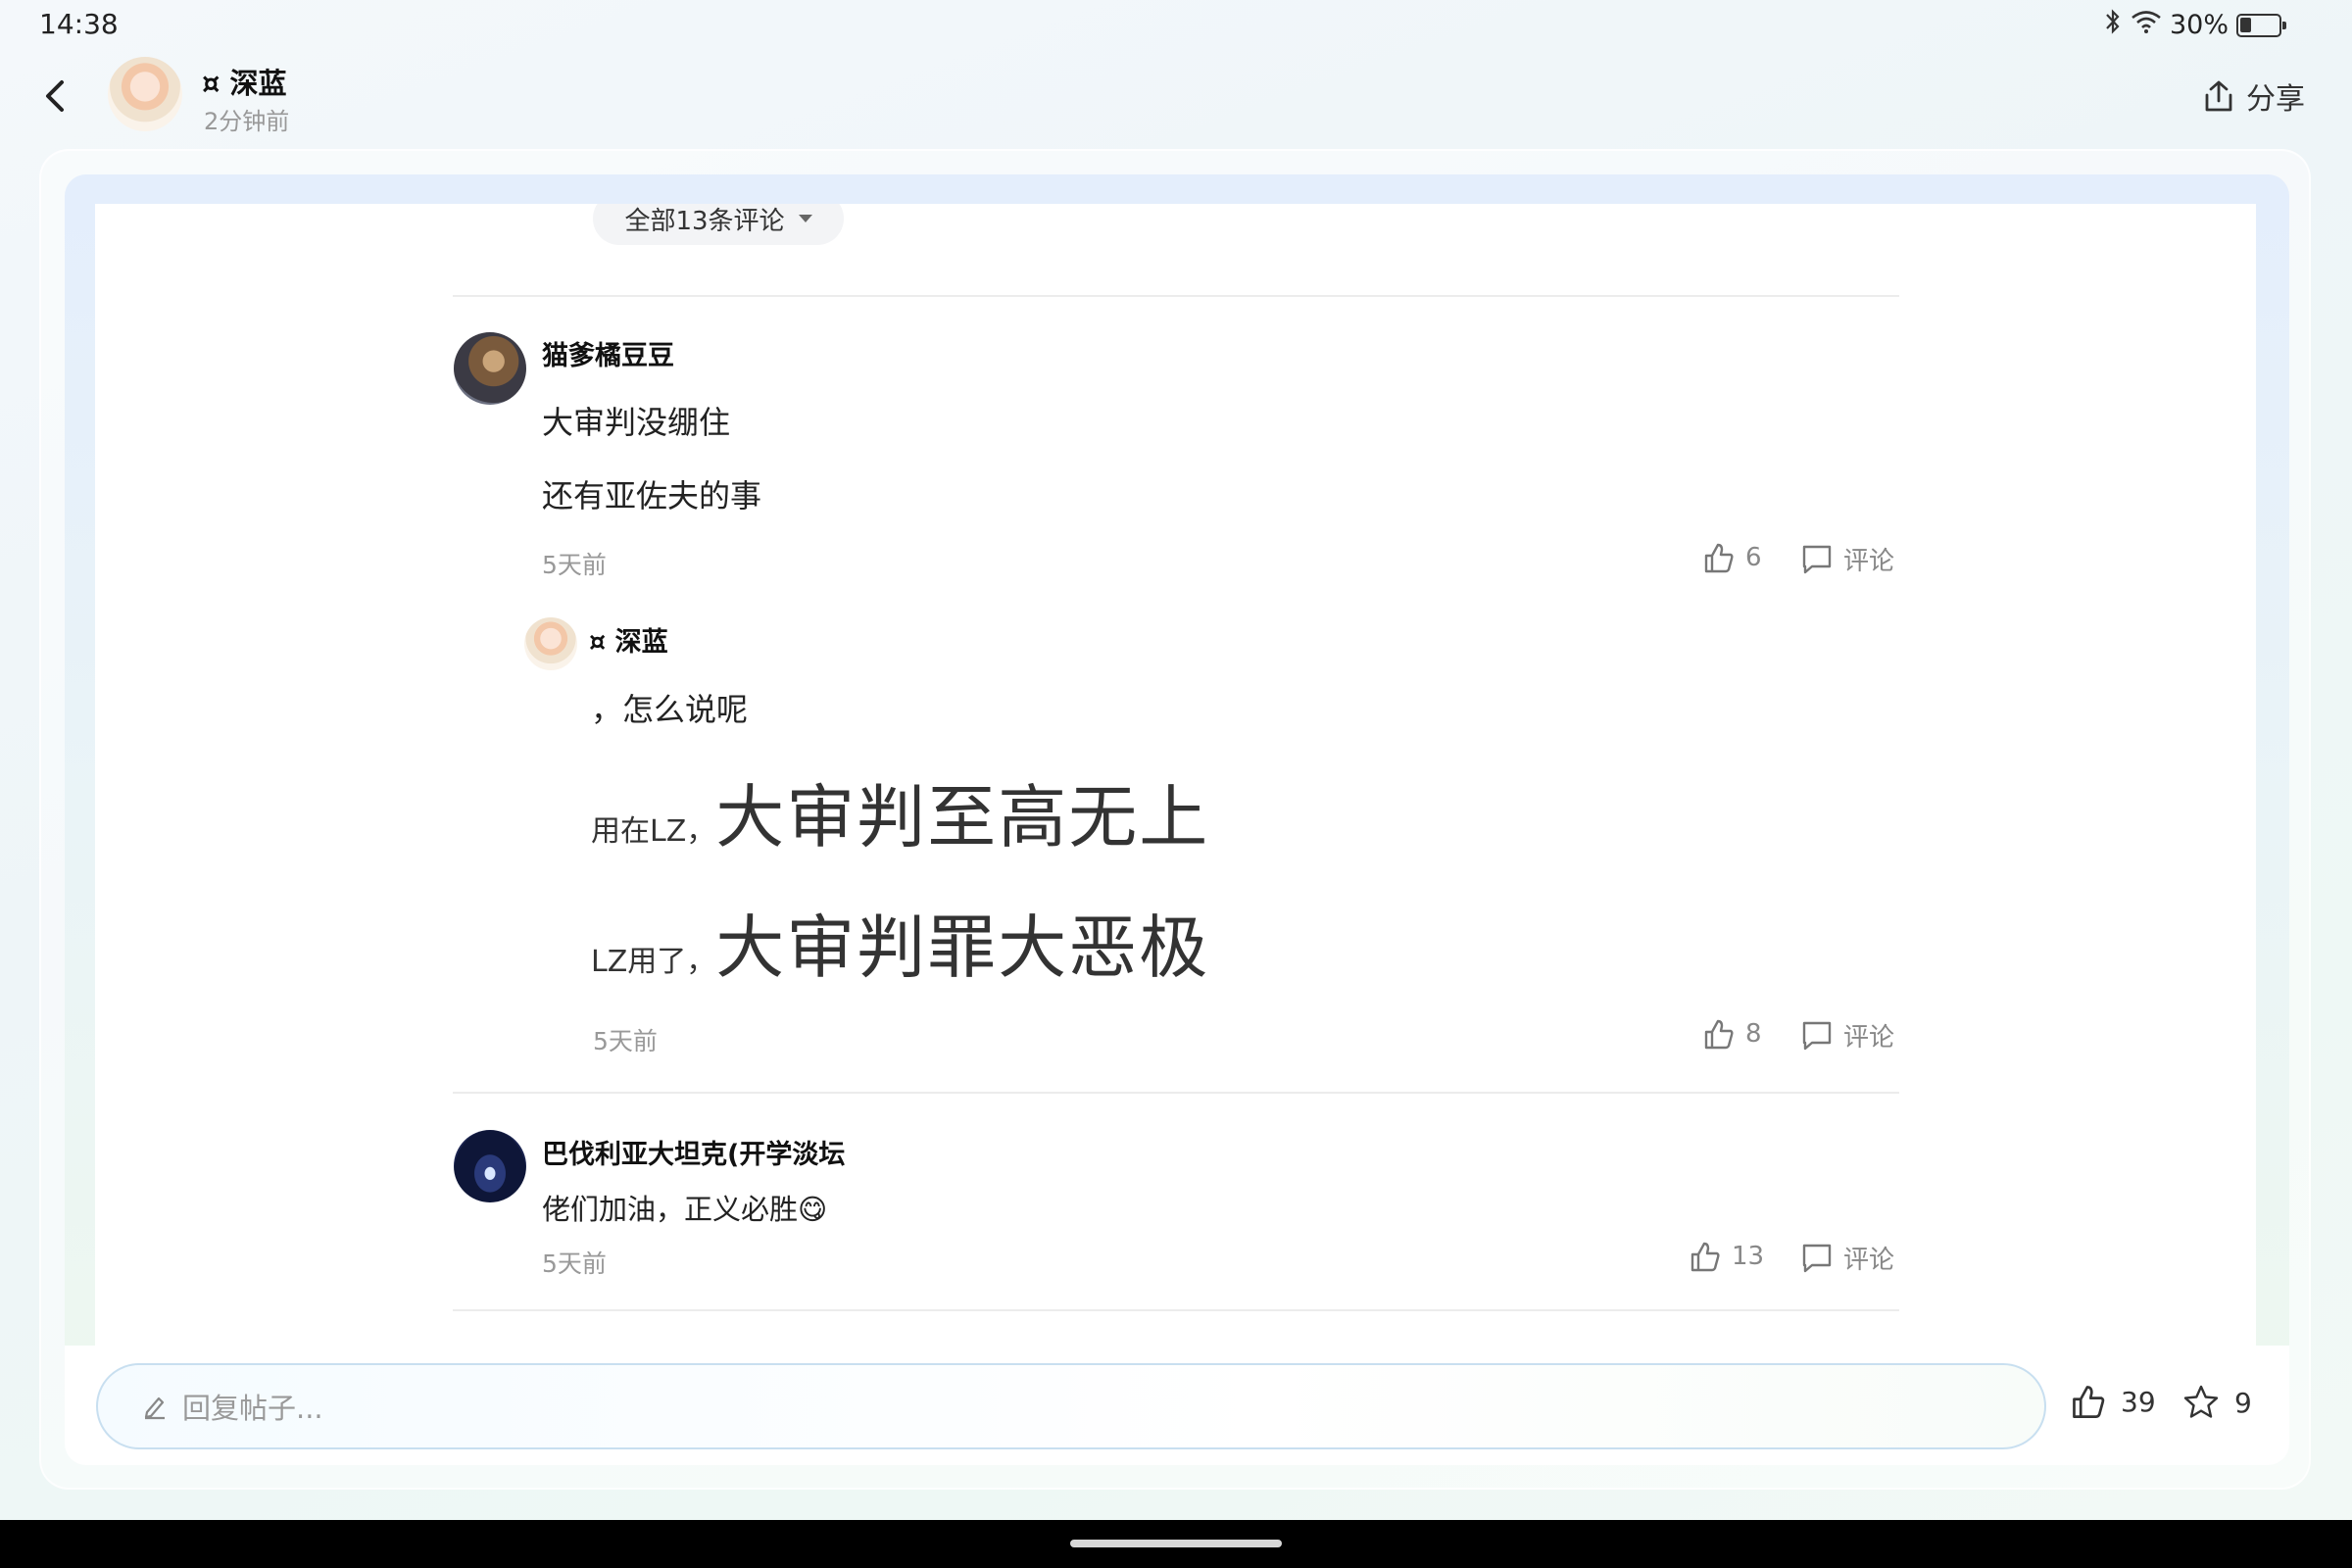 The height and width of the screenshot is (1568, 2352). Describe the element at coordinates (550, 643) in the screenshot. I see `reply-author-avatar` at that location.